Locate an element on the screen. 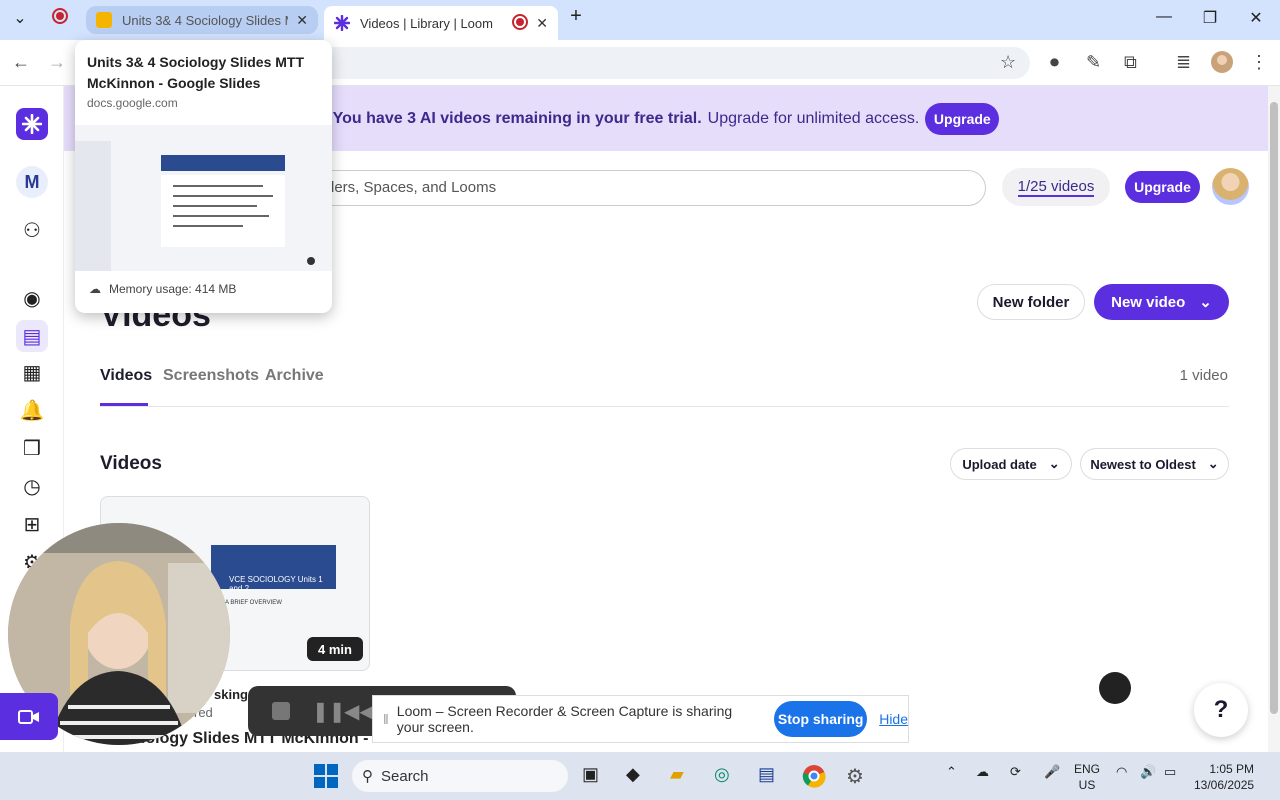  video-quota-label: 1/25 videos is located at coordinates (1056, 187).